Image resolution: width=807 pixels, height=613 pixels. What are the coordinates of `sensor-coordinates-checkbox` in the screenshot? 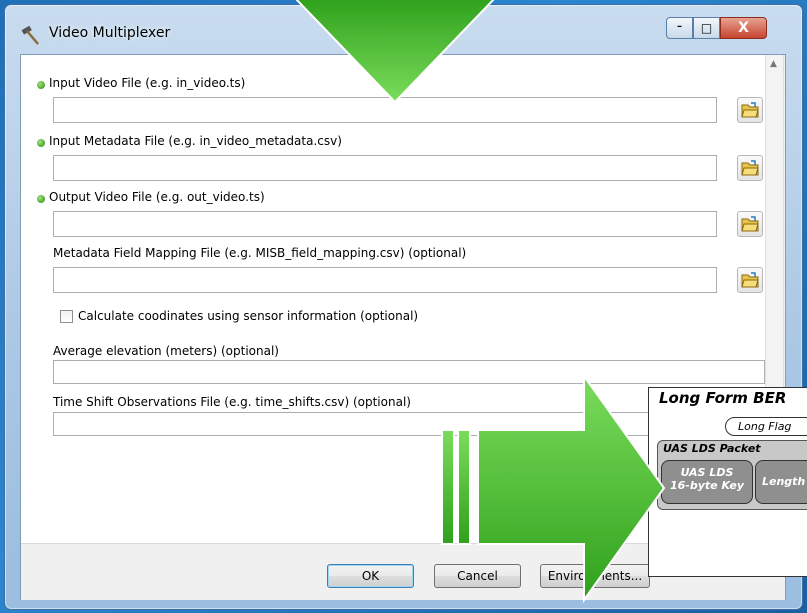 It's located at (66, 316).